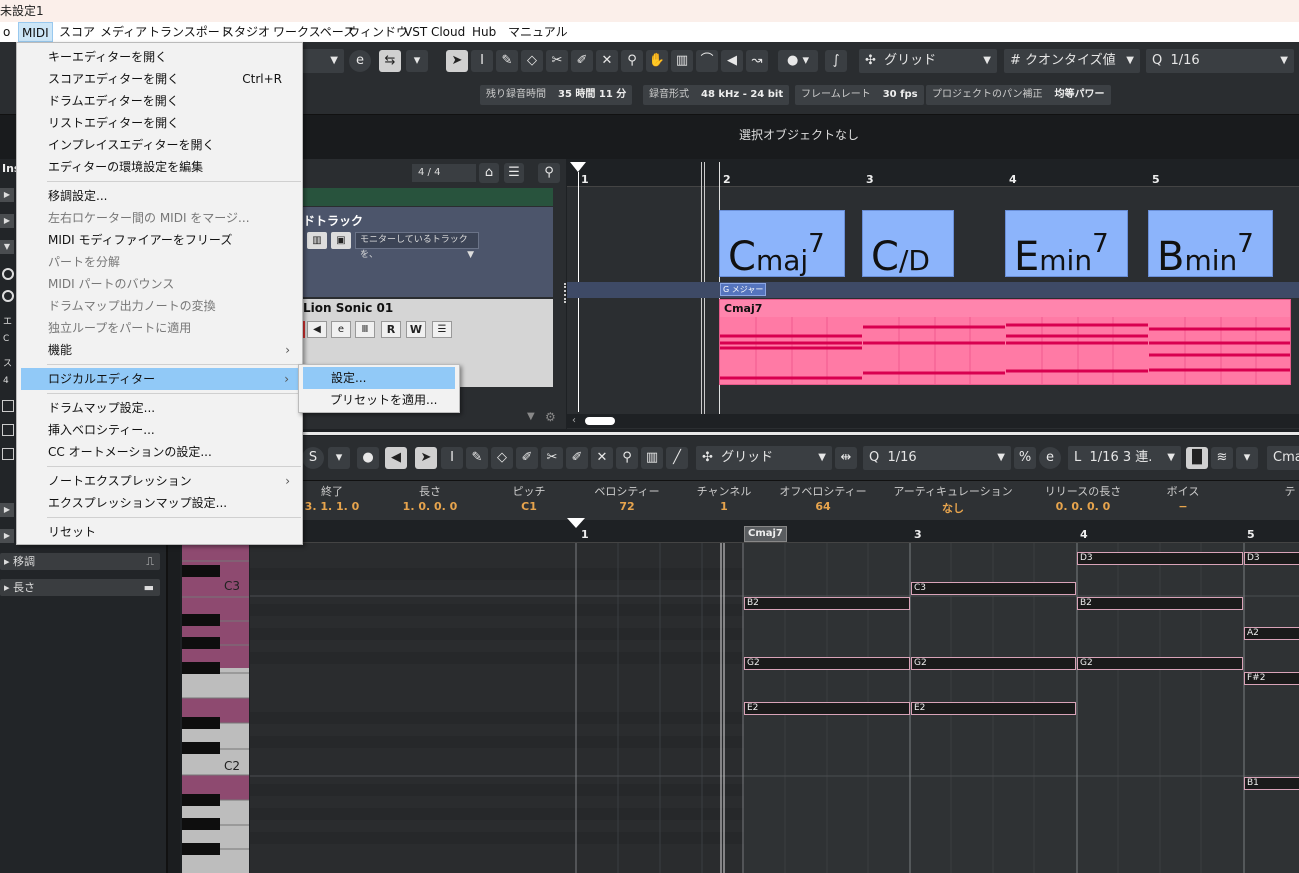 Image resolution: width=1299 pixels, height=873 pixels. What do you see at coordinates (332, 506) in the screenshot?
I see `info-value: 3. 1. 1. 0` at bounding box center [332, 506].